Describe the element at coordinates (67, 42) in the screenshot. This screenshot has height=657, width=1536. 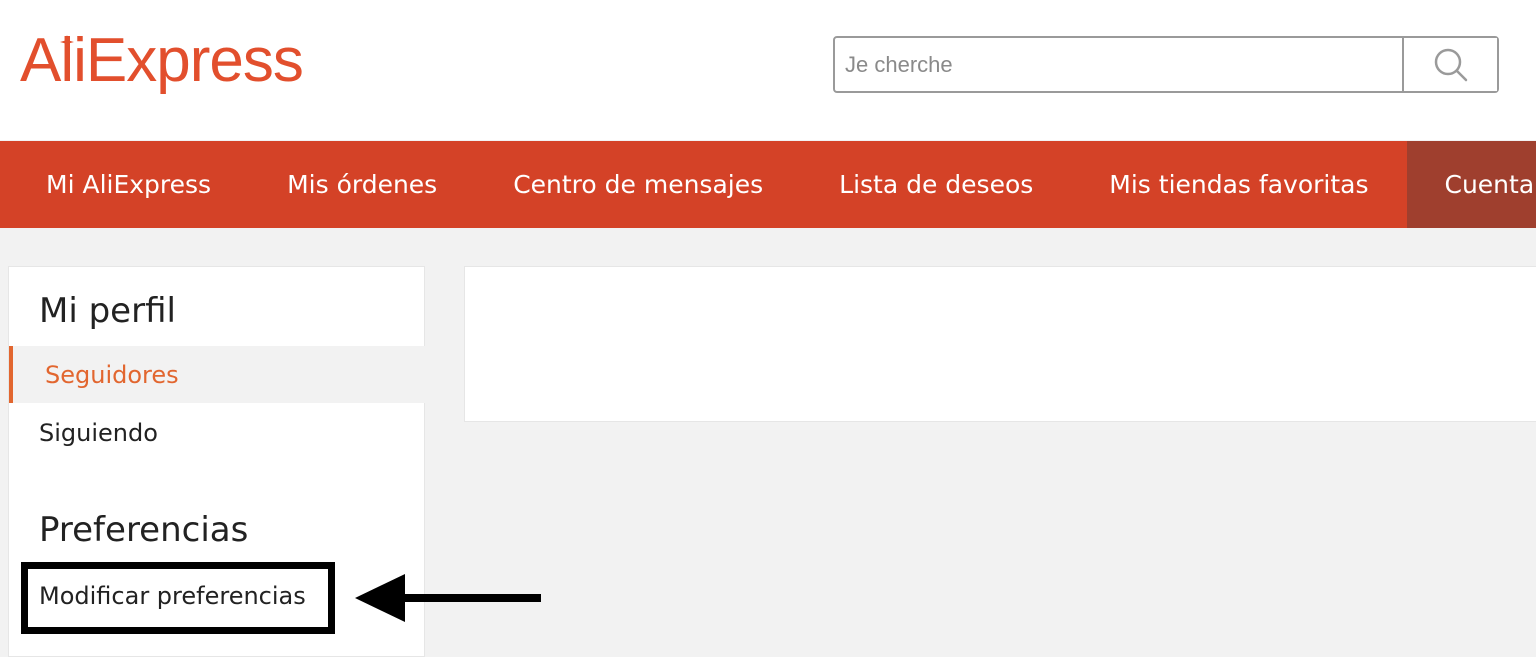
I see `logo-sparkle-icon` at that location.